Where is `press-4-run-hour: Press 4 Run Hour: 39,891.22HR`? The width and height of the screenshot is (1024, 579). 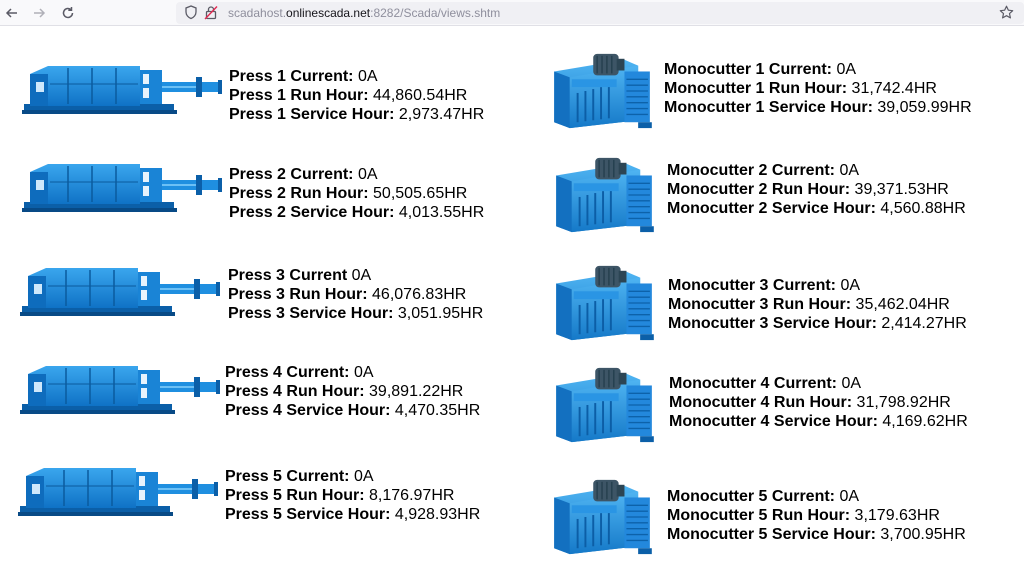 press-4-run-hour: Press 4 Run Hour: 39,891.22HR is located at coordinates (344, 391).